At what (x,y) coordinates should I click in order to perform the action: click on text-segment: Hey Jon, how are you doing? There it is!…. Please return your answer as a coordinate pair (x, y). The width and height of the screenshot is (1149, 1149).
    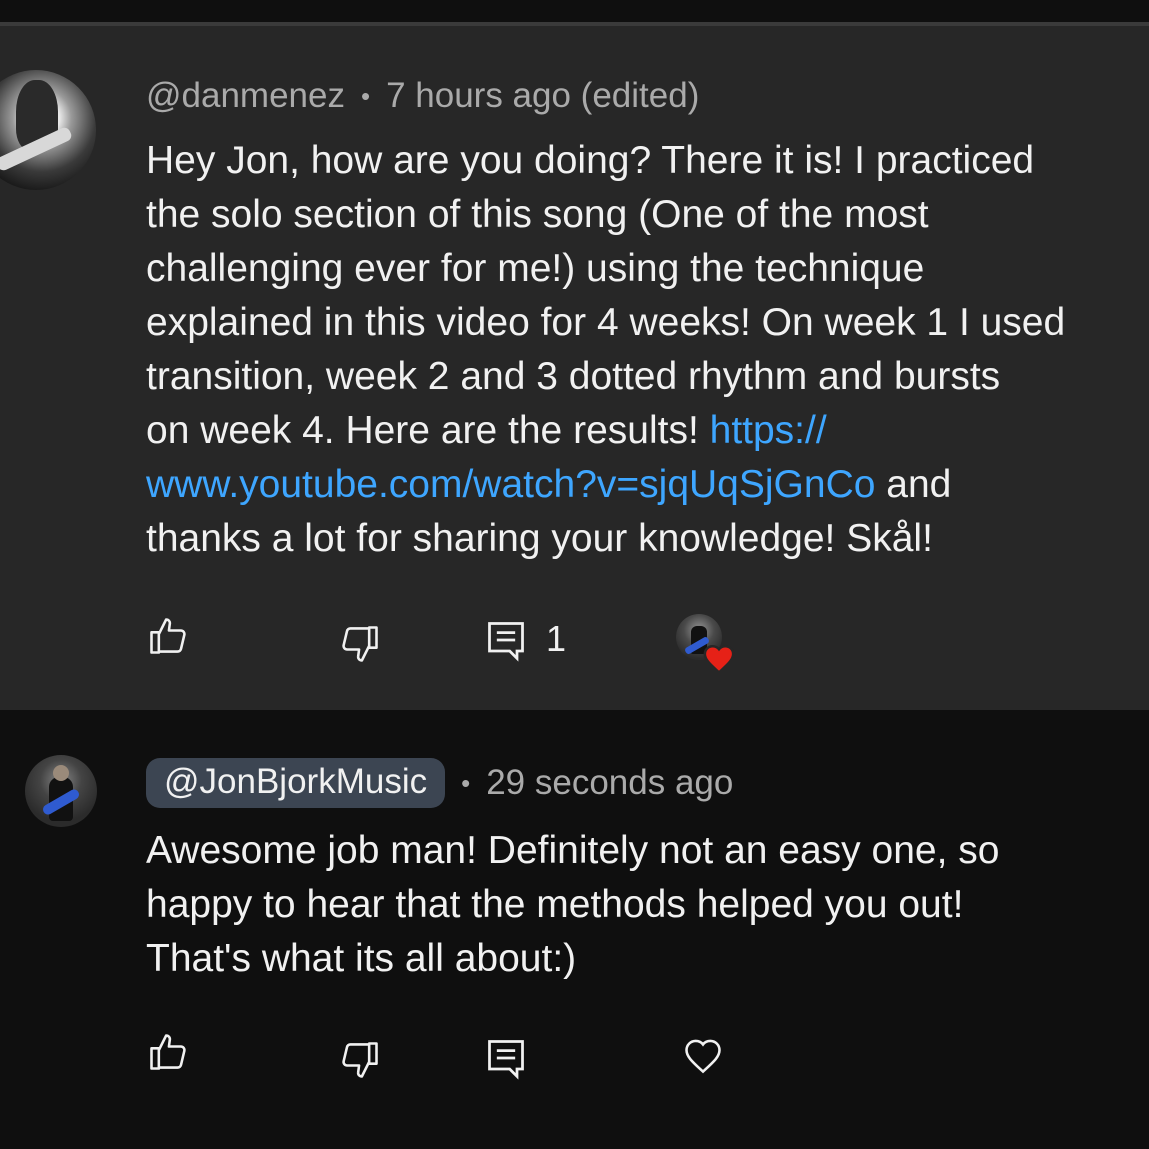
    Looking at the image, I should click on (590, 160).